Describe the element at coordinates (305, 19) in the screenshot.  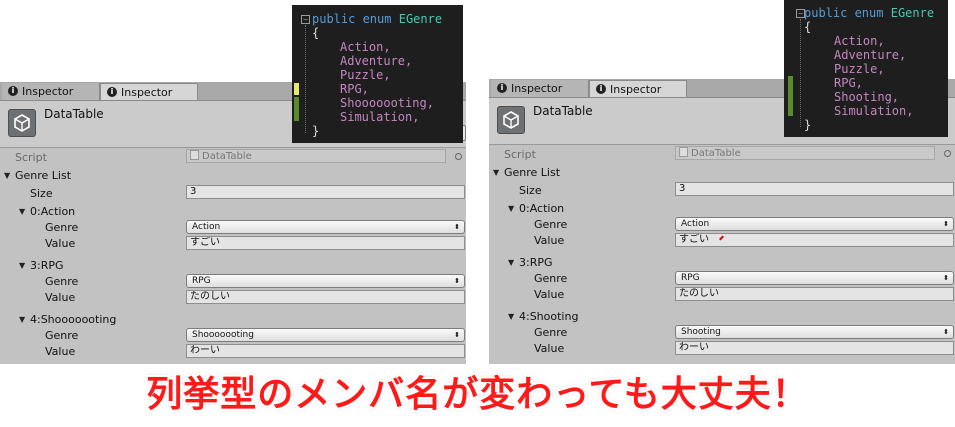
I see `fold-toggle-icon: −` at that location.